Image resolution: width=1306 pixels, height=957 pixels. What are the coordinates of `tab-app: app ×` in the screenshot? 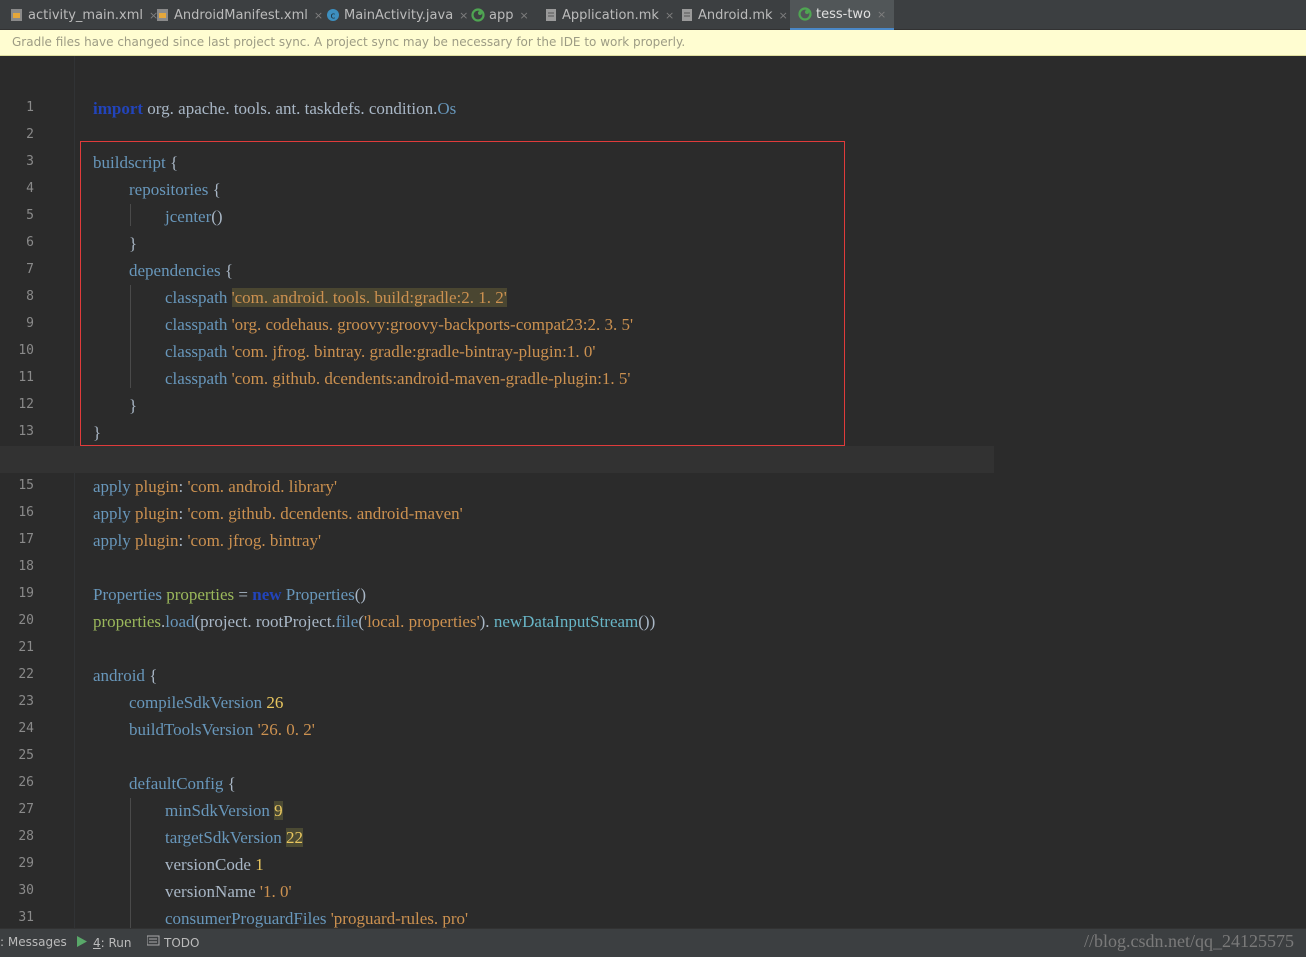 It's located at (500, 15).